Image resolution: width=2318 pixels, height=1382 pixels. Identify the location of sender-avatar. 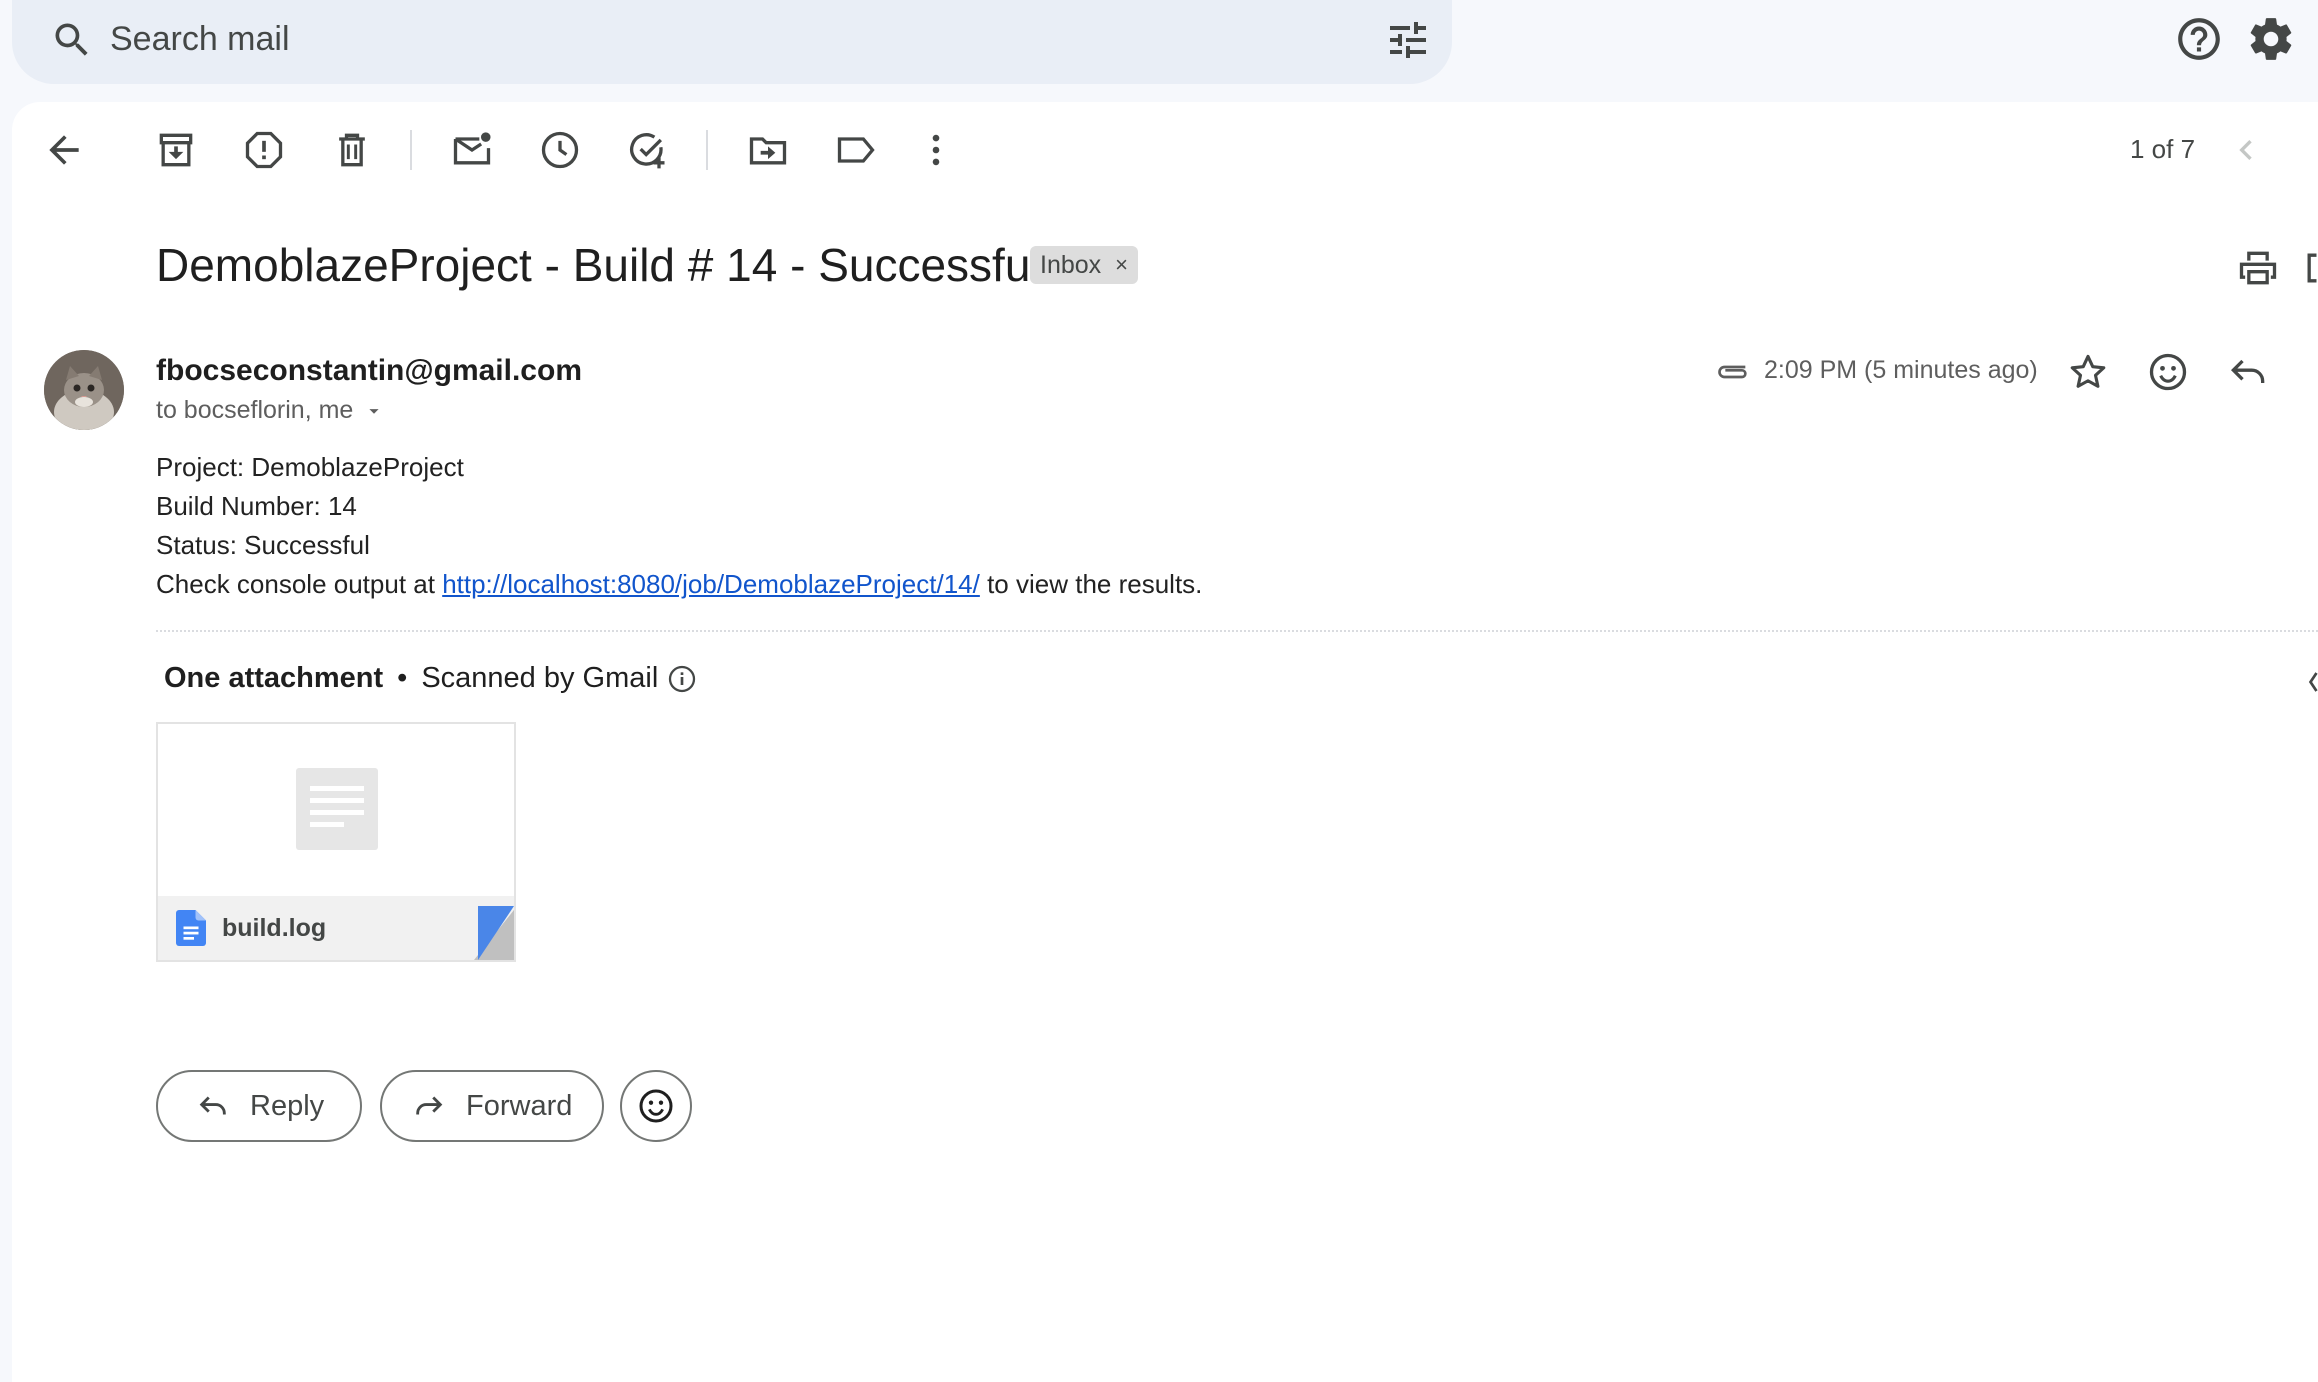
(84, 390).